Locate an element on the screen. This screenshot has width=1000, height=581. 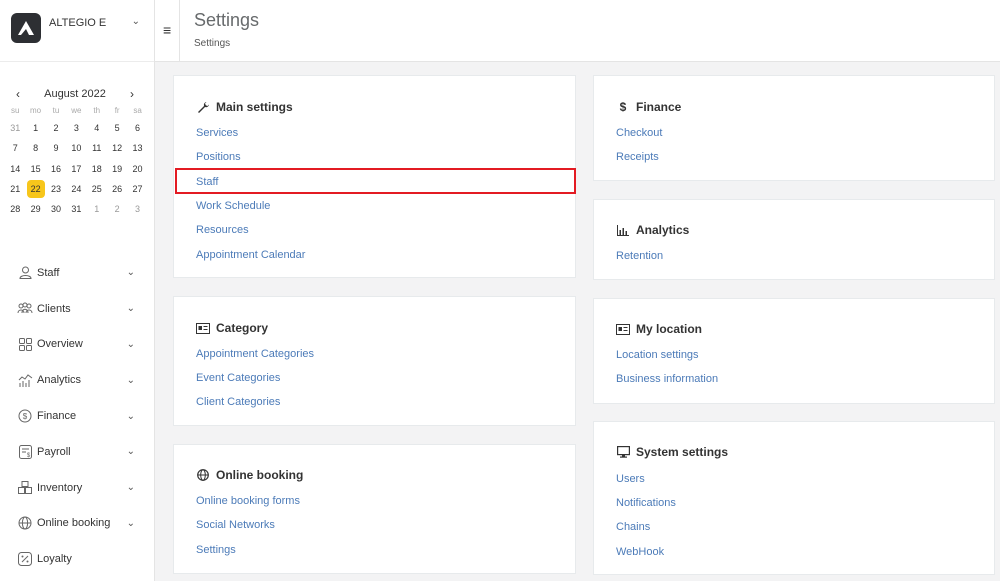
calendar-day: 20 is located at coordinates (137, 169).